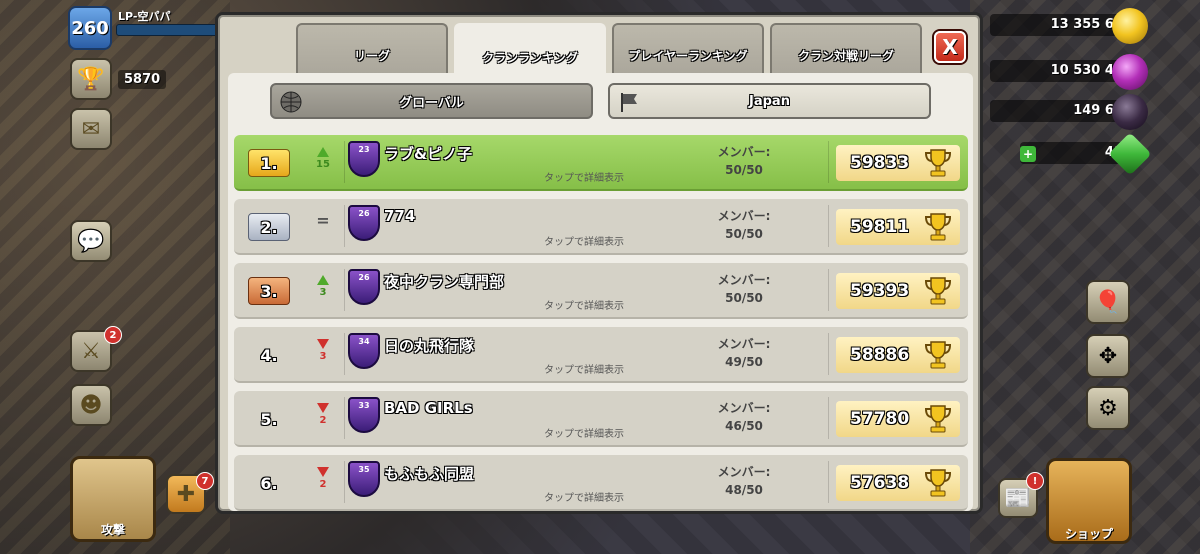 The height and width of the screenshot is (554, 1200). What do you see at coordinates (601, 355) in the screenshot?
I see `clan-row: 4. 3 34 日の丸飛行隊 タップで詳細表示 メンバー: 49/50 58886` at bounding box center [601, 355].